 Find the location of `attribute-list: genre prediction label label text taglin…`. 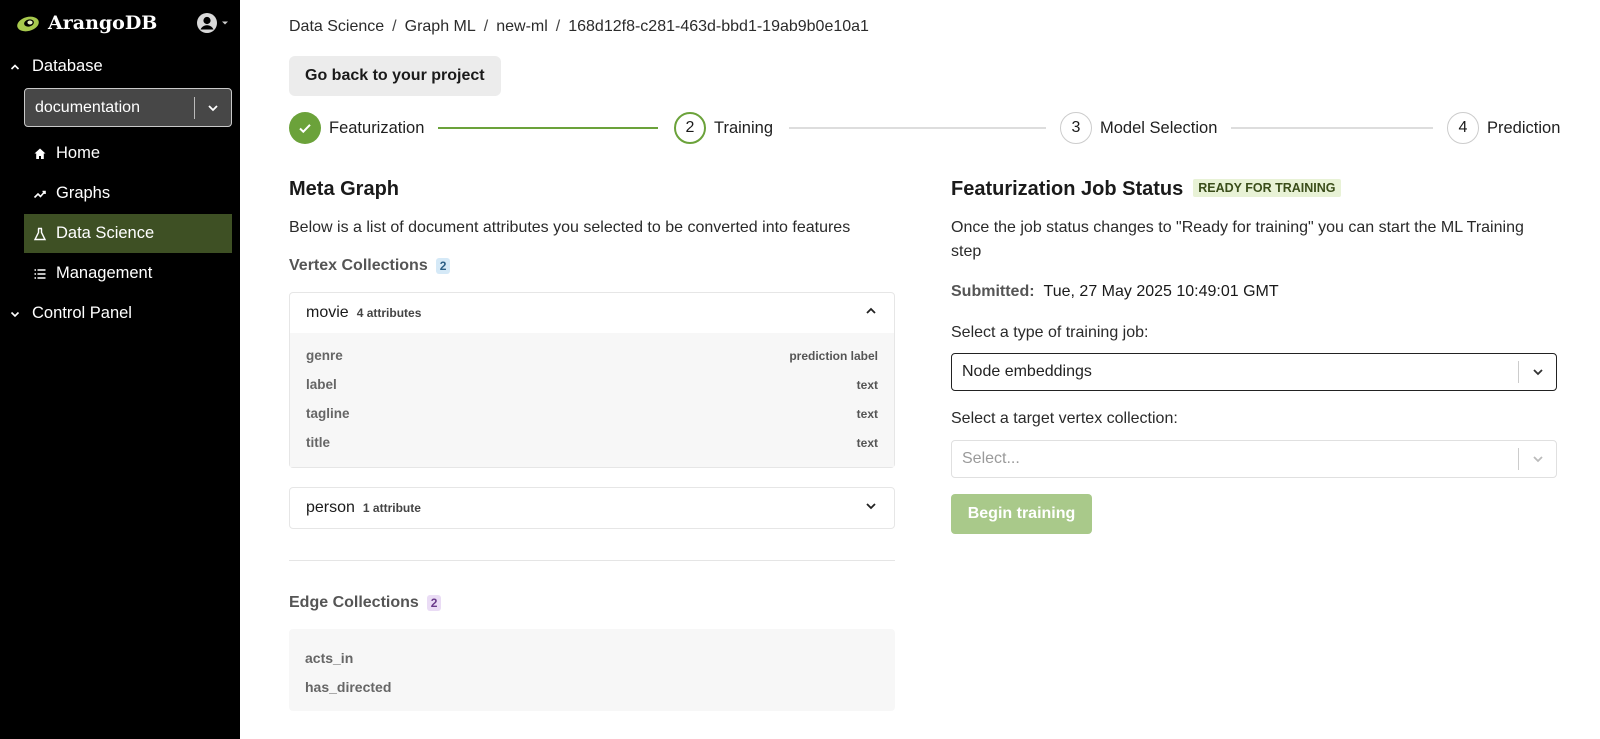

attribute-list: genre prediction label label text taglin… is located at coordinates (592, 400).